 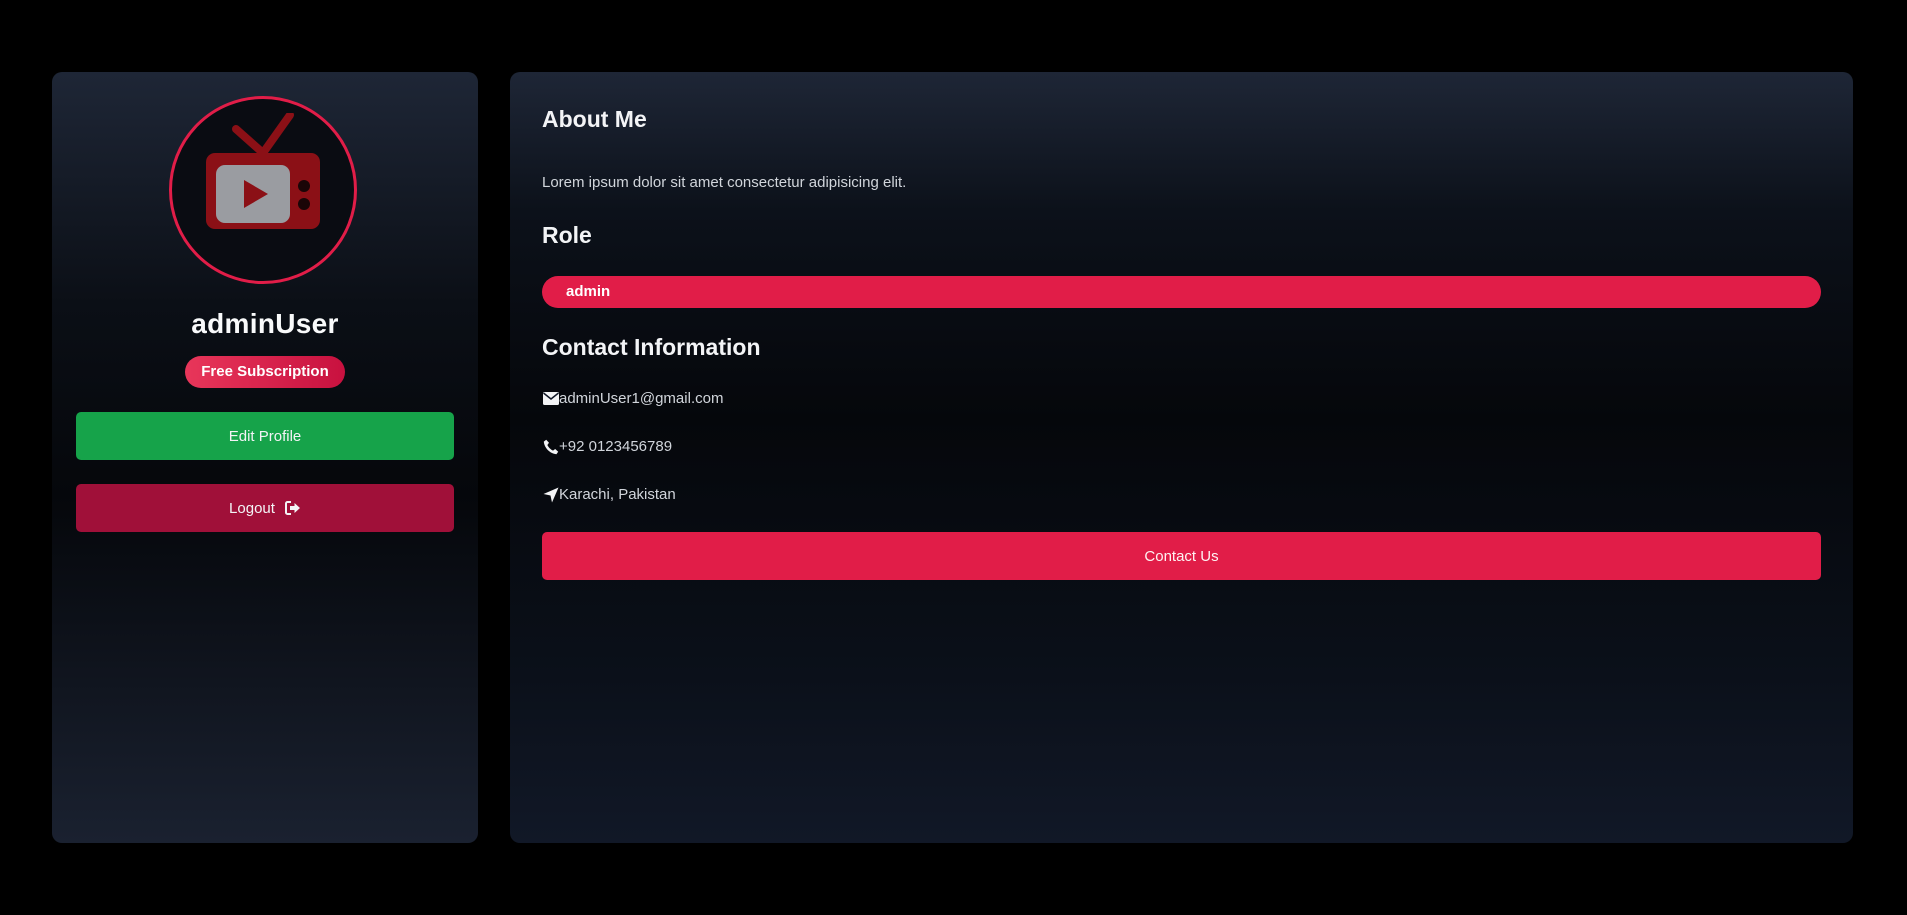 What do you see at coordinates (1181, 556) in the screenshot?
I see `contact-us-button: Contact Us` at bounding box center [1181, 556].